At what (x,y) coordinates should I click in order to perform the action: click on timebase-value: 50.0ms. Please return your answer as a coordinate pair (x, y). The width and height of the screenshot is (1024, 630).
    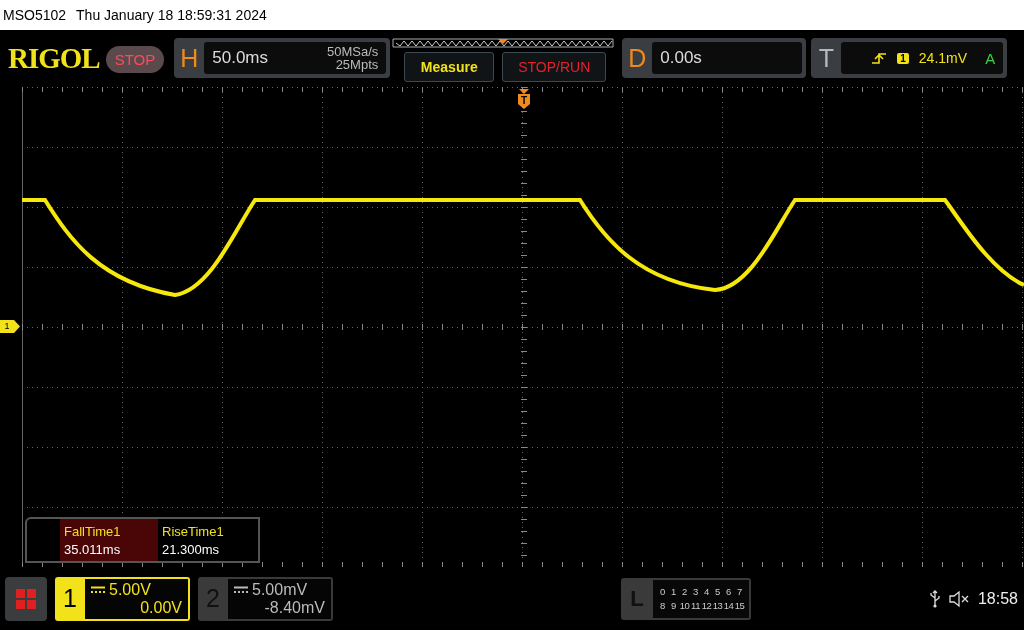
    Looking at the image, I should click on (240, 58).